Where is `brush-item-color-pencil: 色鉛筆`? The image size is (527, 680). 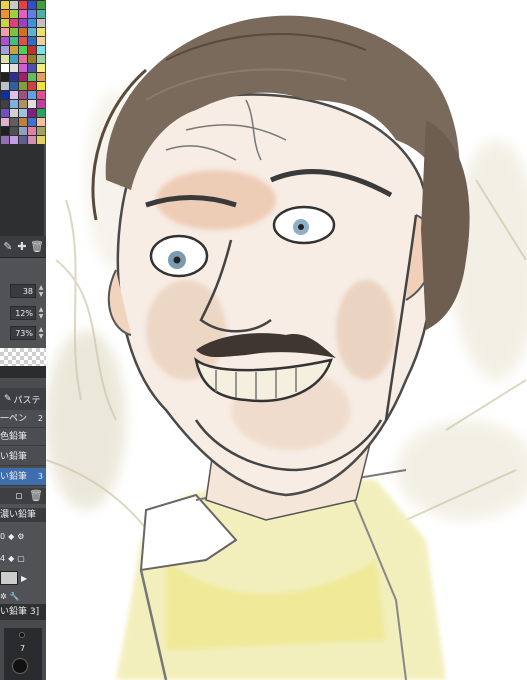
brush-item-color-pencil: 色鉛筆 is located at coordinates (23, 437).